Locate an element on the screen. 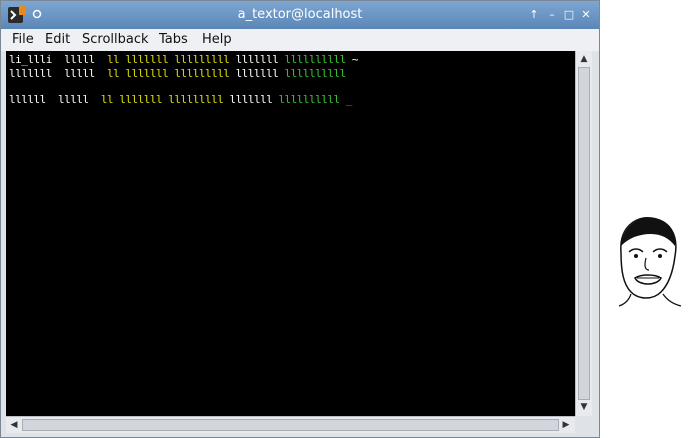 Image resolution: width=692 pixels, height=438 pixels. horizontal-scrollbar: ◀ ▶ is located at coordinates (290, 424).